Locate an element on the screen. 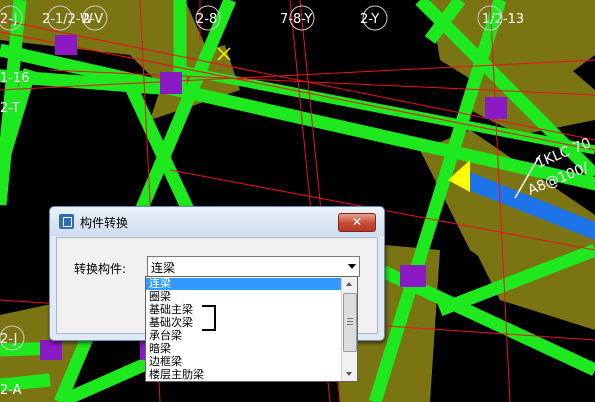 Image resolution: width=595 pixels, height=402 pixels. axis-label: 2-8 is located at coordinates (206, 19).